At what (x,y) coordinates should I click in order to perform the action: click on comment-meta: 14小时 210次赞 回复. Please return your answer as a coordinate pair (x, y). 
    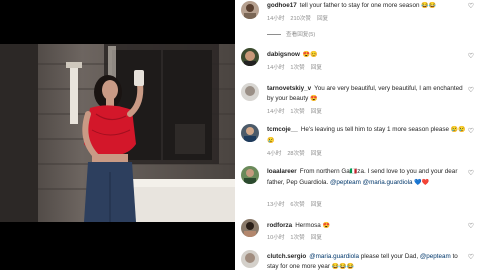
    Looking at the image, I should click on (300, 18).